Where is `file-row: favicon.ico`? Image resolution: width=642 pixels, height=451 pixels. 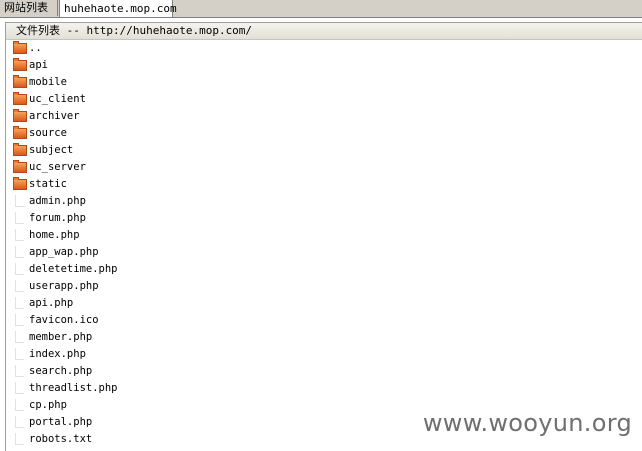 file-row: favicon.ico is located at coordinates (324, 320).